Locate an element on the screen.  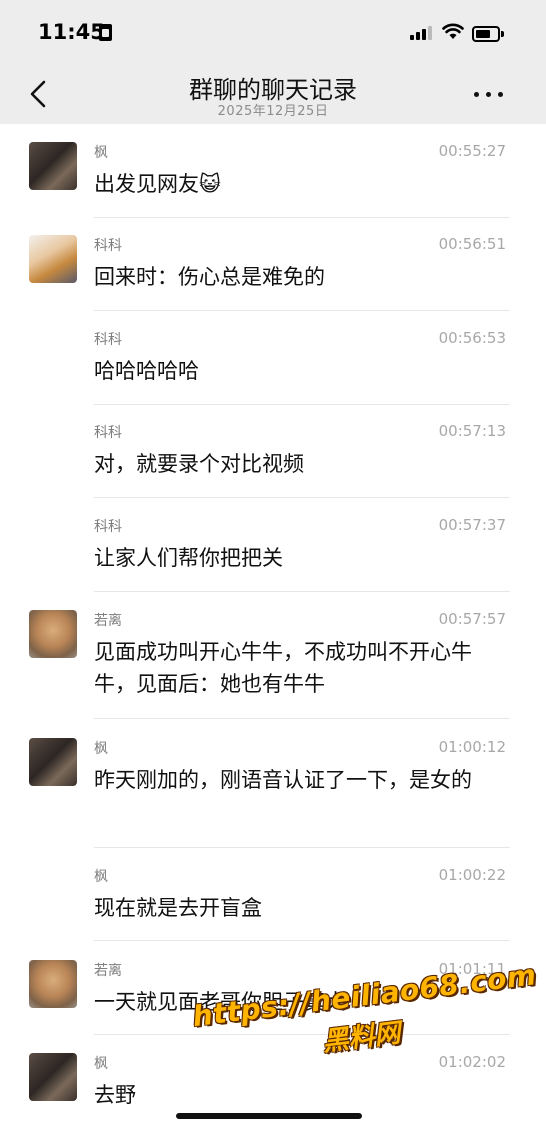
sim-card-icon is located at coordinates (105, 32).